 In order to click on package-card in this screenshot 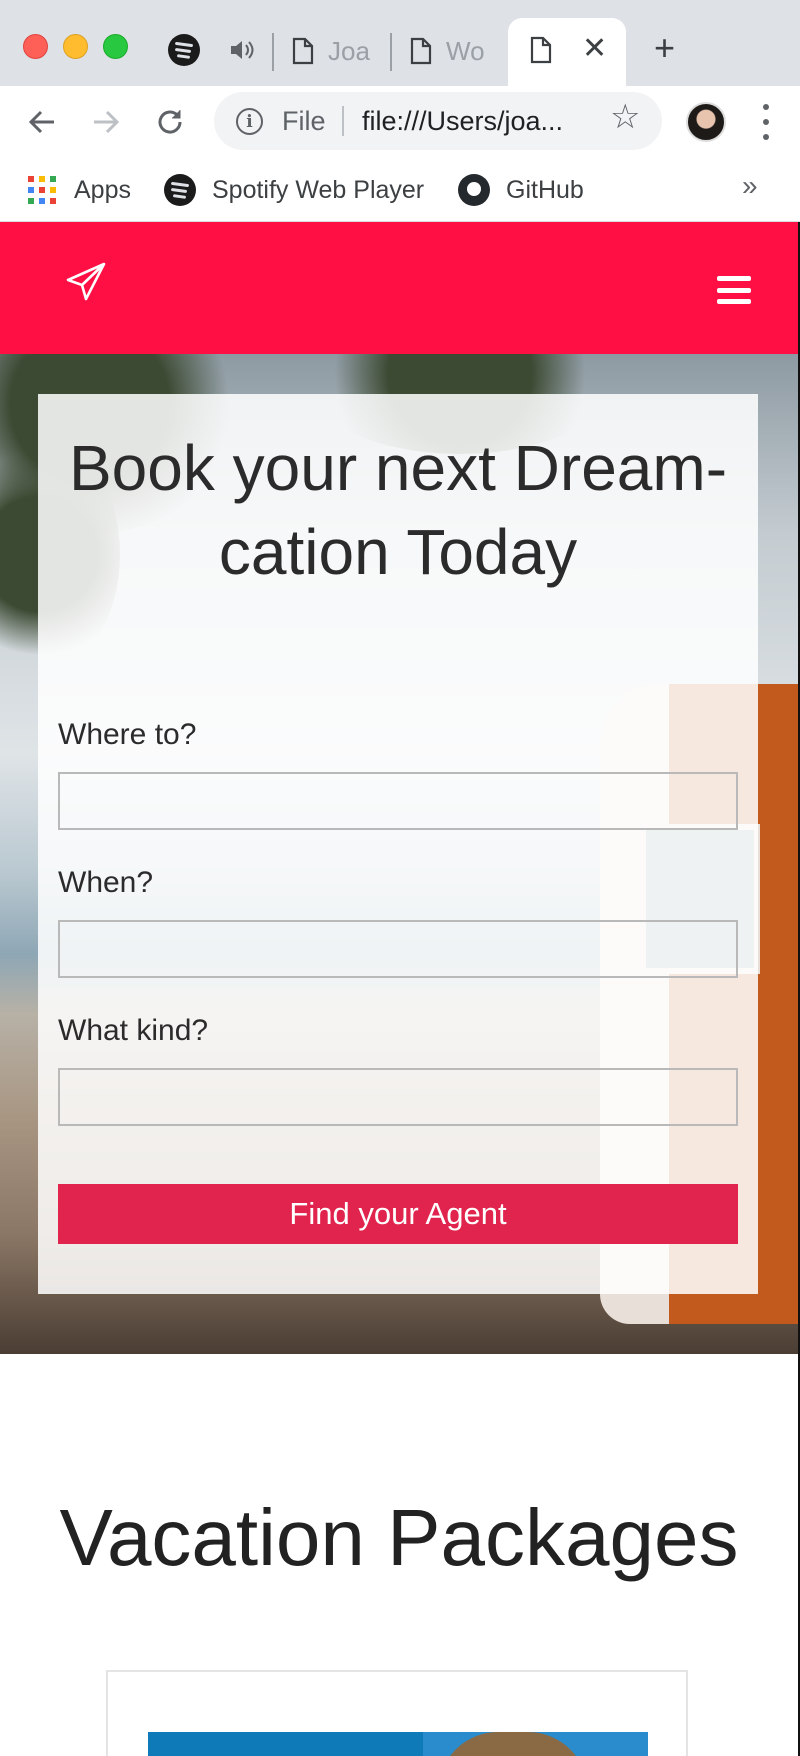, I will do `click(397, 1713)`.